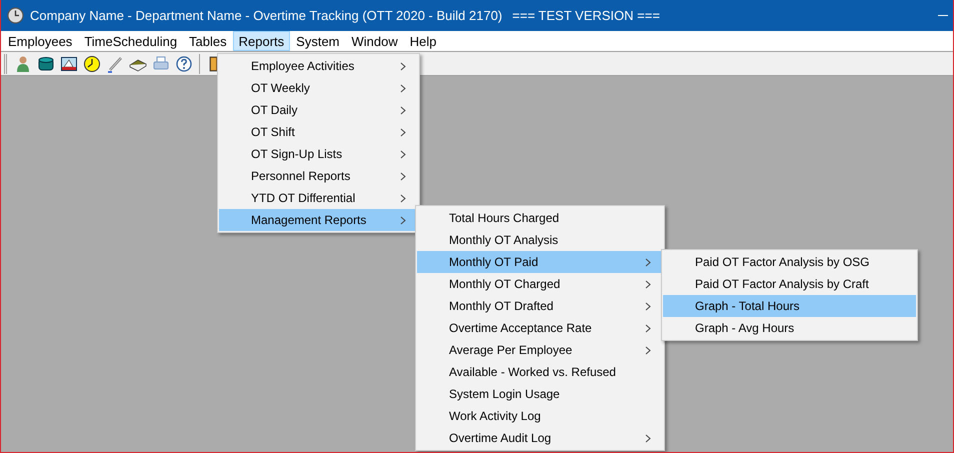 Image resolution: width=954 pixels, height=453 pixels. I want to click on menu-item: Work Activity Log, so click(540, 416).